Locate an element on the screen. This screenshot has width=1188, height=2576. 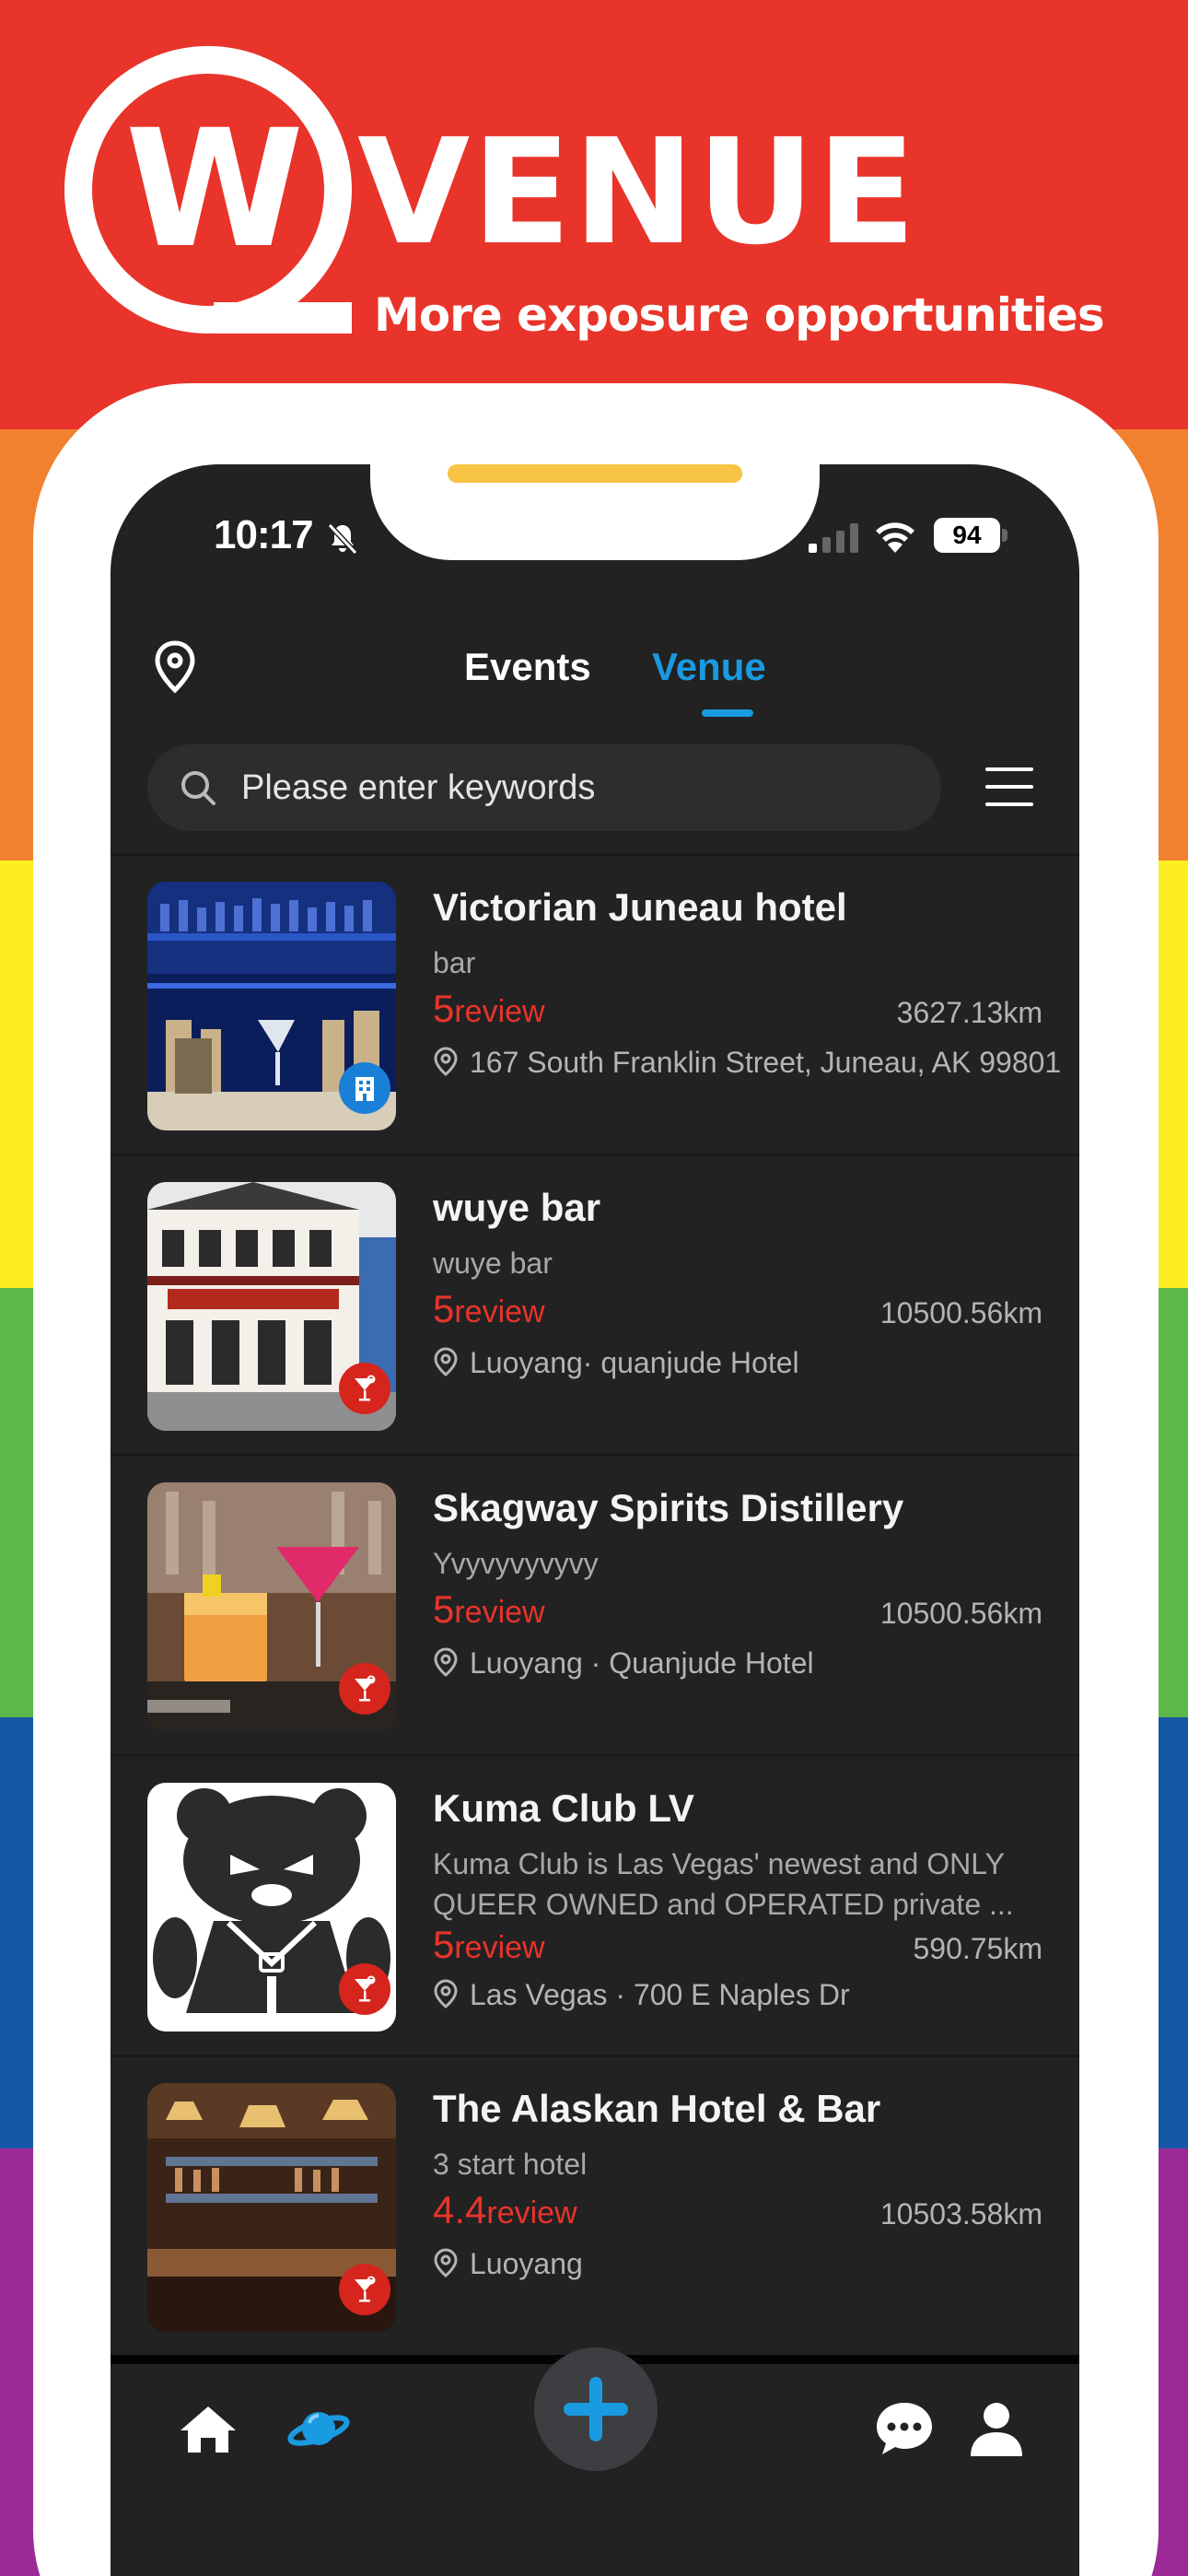
tab-venue: Venue is located at coordinates (709, 667).